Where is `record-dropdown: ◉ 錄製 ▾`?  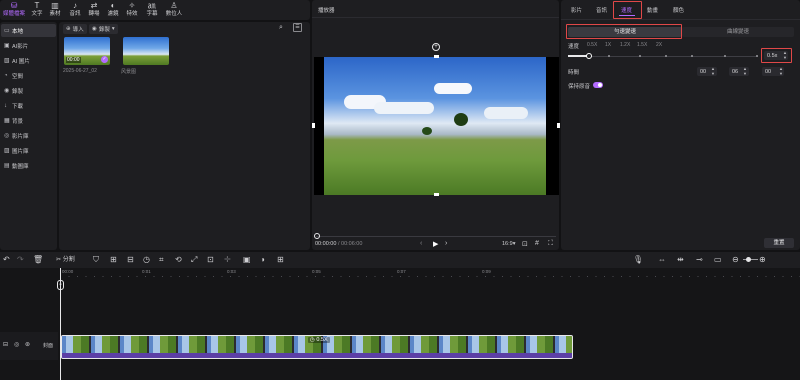 record-dropdown: ◉ 錄製 ▾ is located at coordinates (103, 29).